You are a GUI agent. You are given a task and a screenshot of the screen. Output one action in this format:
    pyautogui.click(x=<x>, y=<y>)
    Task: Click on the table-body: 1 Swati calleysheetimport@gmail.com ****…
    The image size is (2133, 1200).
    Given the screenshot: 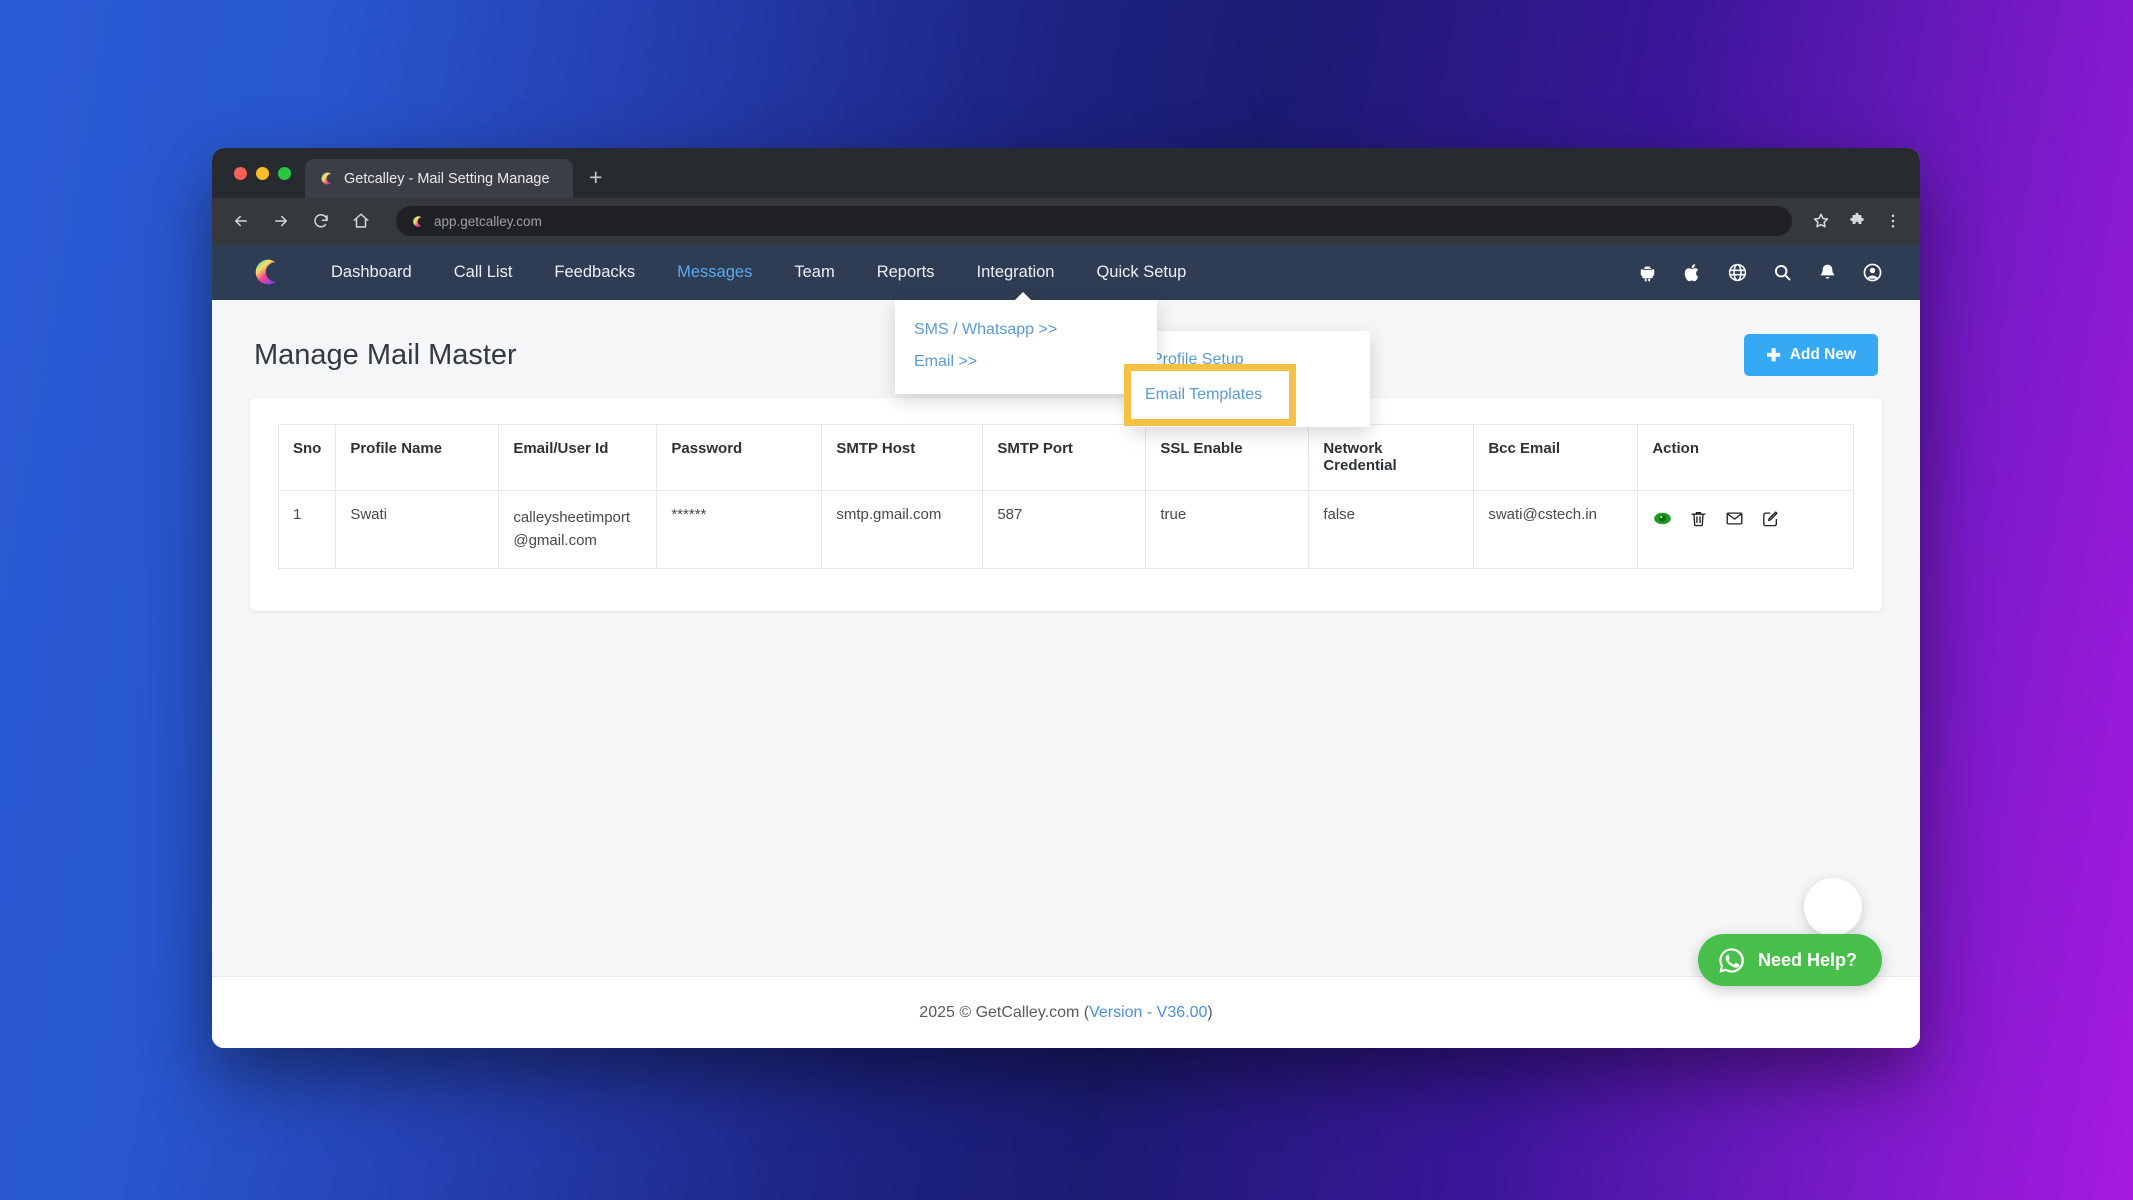 What is the action you would take?
    pyautogui.click(x=1065, y=529)
    